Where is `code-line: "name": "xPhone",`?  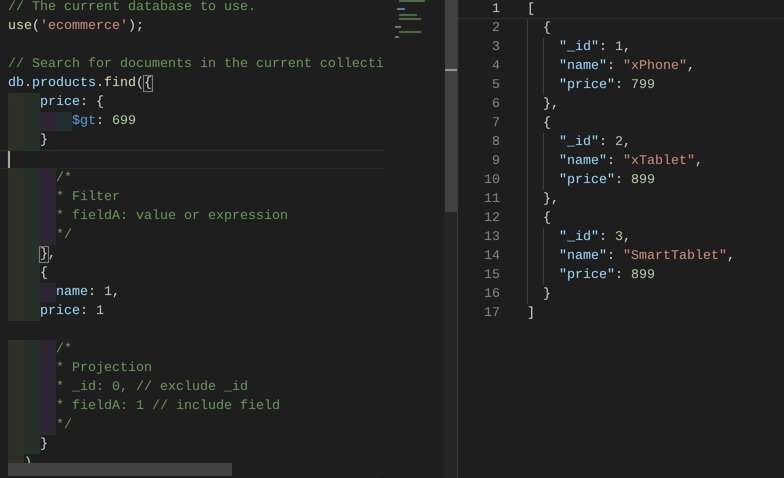 code-line: "name": "xPhone", is located at coordinates (627, 66).